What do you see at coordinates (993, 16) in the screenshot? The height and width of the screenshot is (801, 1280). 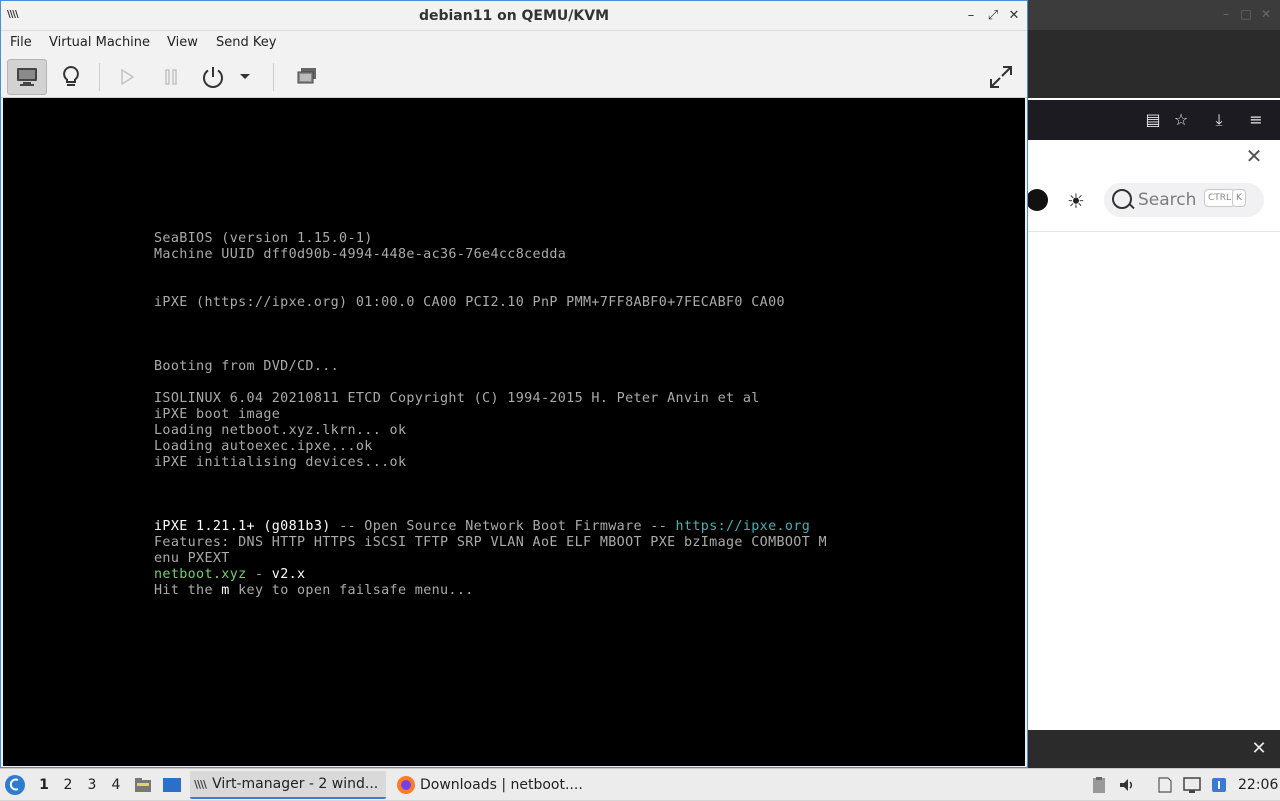 I see `maximize-icon: ⤢` at bounding box center [993, 16].